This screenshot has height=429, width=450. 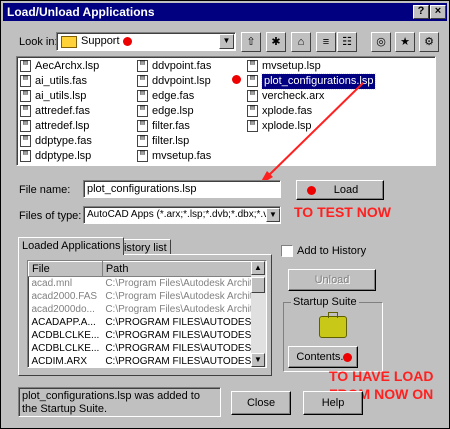 I want to click on file-name: mvsetup.lsp, so click(x=291, y=66).